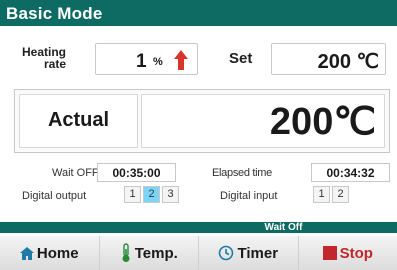  I want to click on actual-label: Actual, so click(78, 121).